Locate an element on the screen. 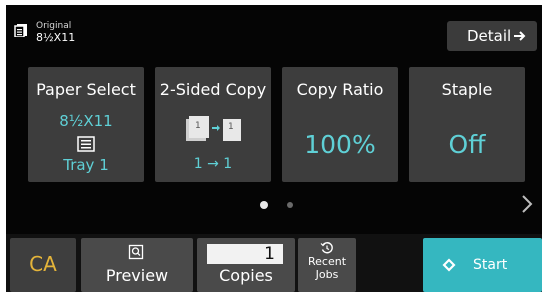  detail-button: Detail is located at coordinates (492, 36).